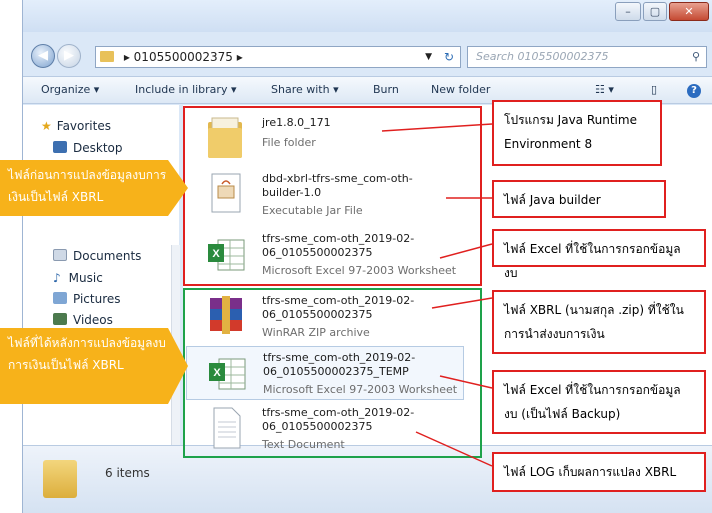 The height and width of the screenshot is (513, 712). I want to click on callout-java-builder: ไฟล์ Java builder, so click(579, 199).